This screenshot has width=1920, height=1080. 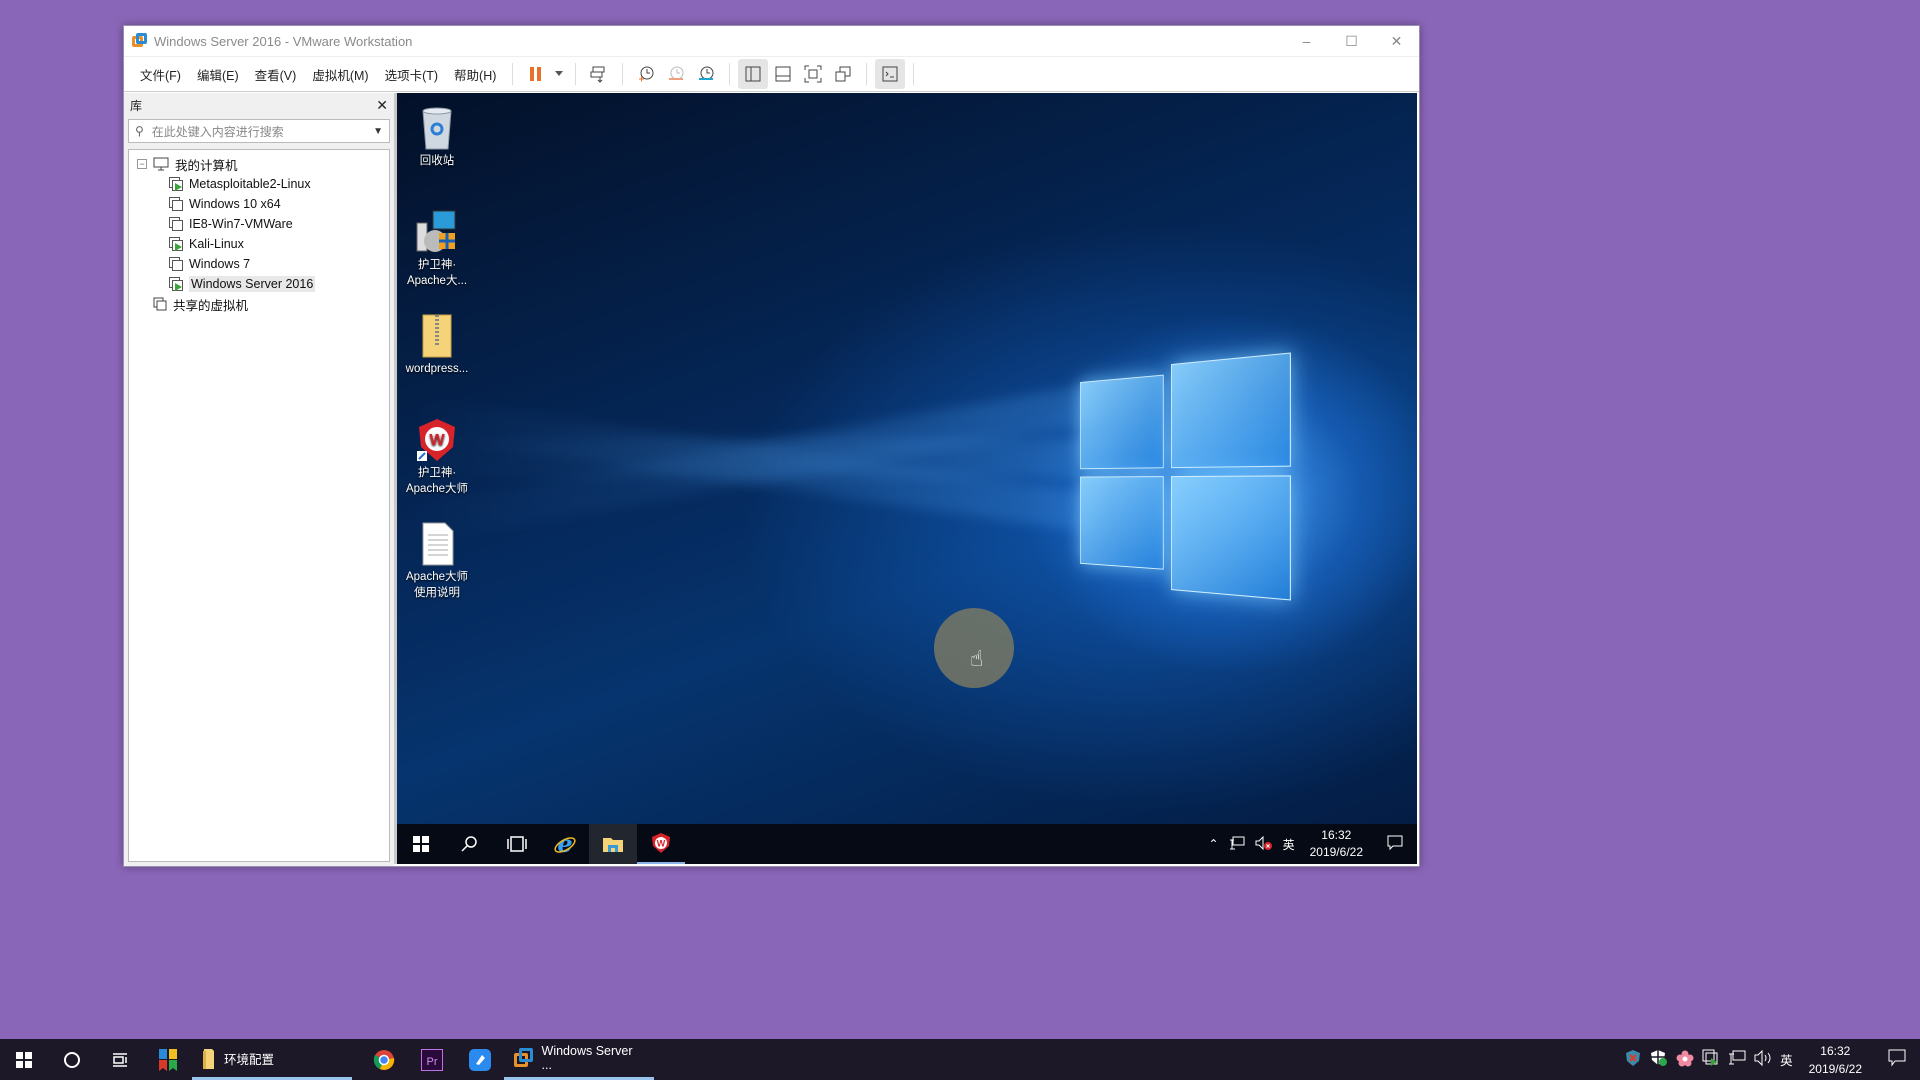 I want to click on feishu-button, so click(x=480, y=1059).